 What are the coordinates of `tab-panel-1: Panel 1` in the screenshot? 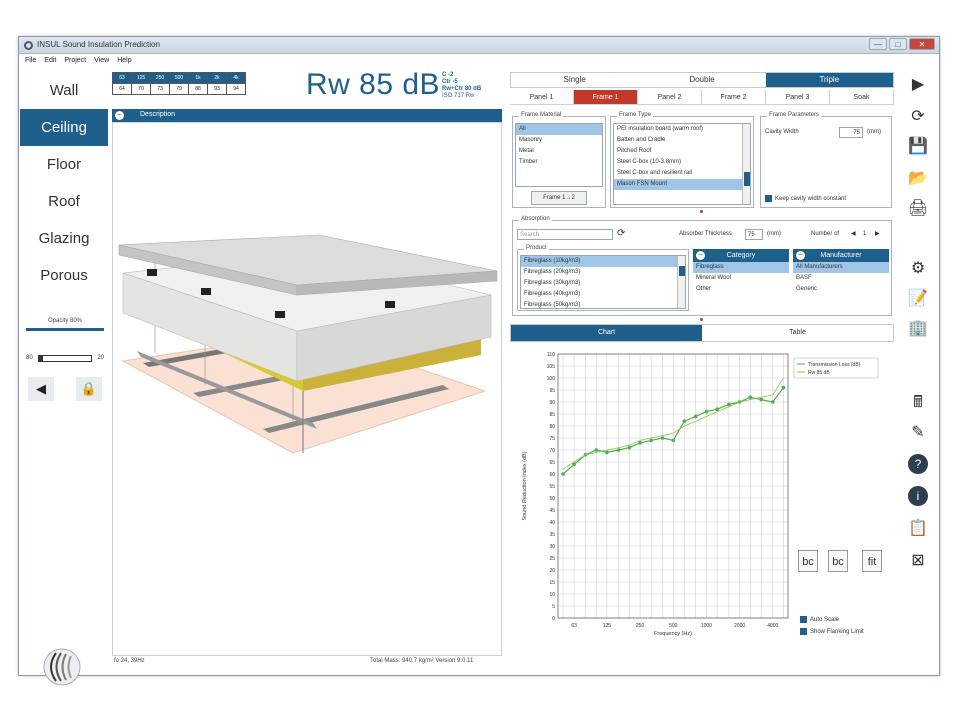 It's located at (542, 97).